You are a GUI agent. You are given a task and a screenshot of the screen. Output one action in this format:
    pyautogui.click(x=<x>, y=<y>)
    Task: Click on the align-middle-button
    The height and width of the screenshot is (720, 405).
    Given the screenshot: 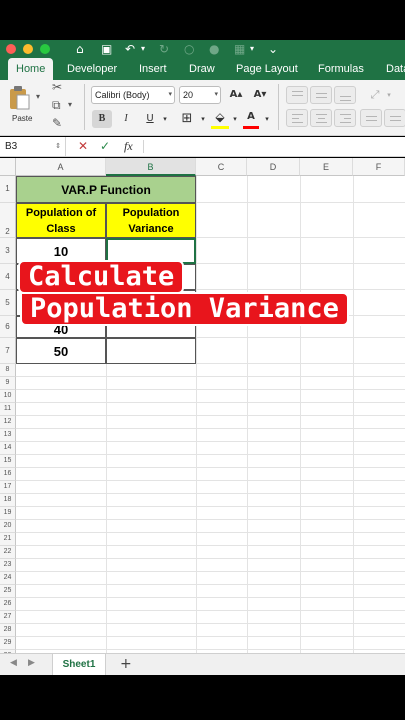 What is the action you would take?
    pyautogui.click(x=321, y=95)
    